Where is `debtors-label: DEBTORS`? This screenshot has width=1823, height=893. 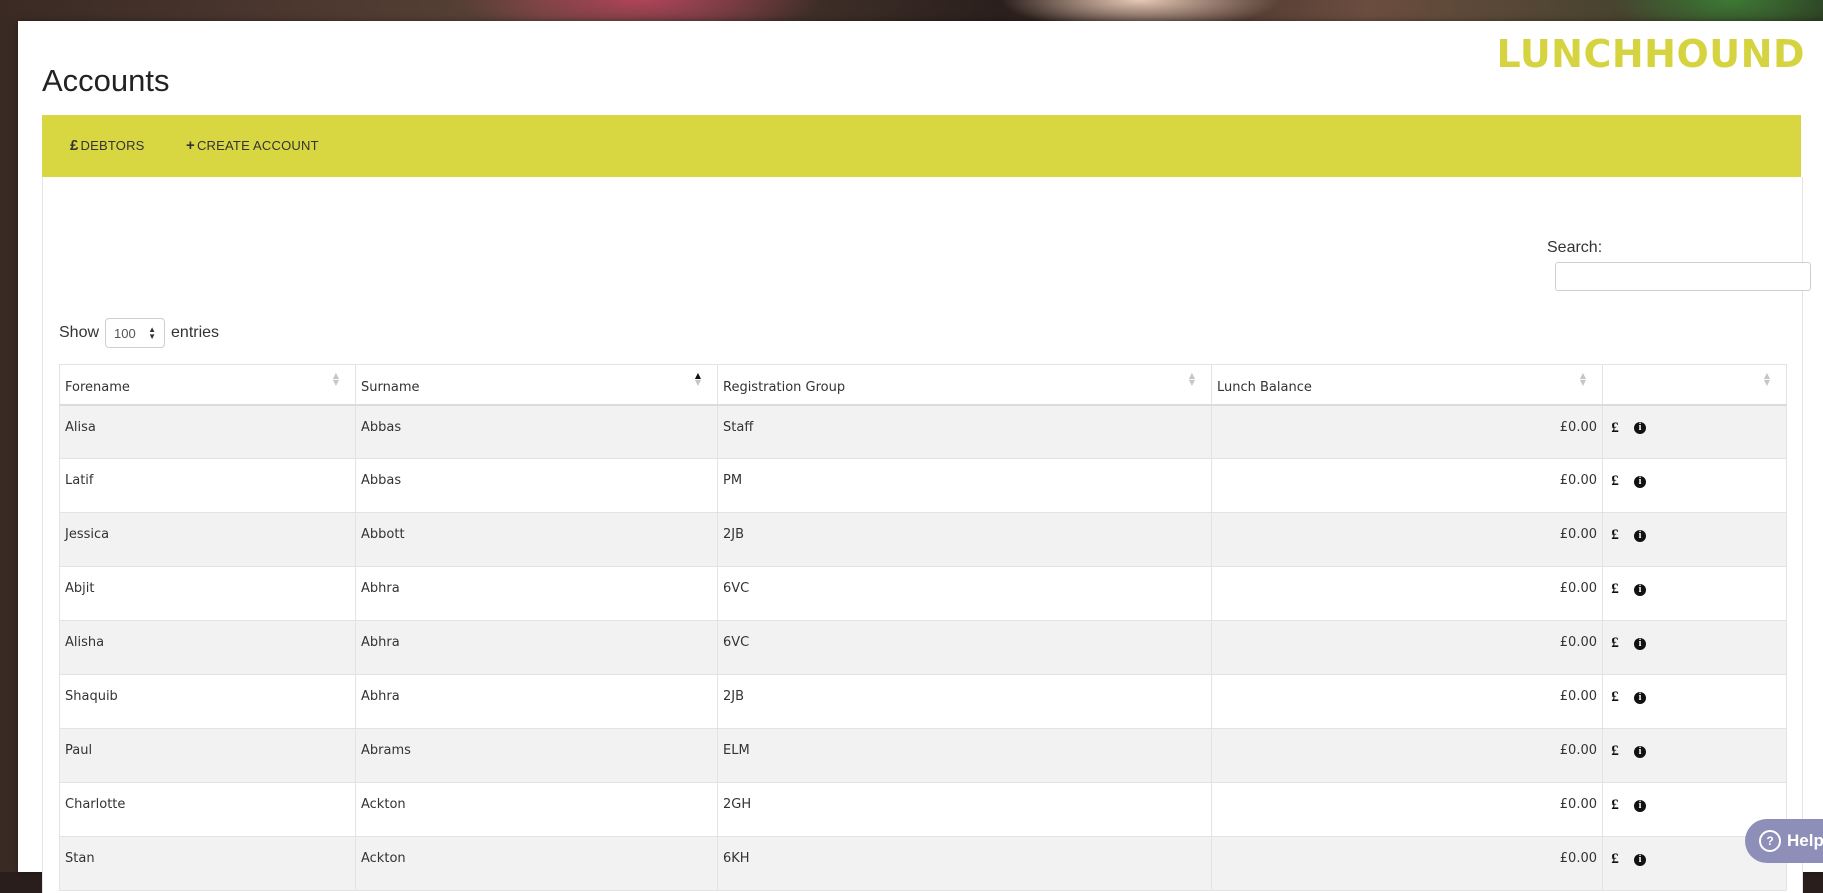
debtors-label: DEBTORS is located at coordinates (112, 145).